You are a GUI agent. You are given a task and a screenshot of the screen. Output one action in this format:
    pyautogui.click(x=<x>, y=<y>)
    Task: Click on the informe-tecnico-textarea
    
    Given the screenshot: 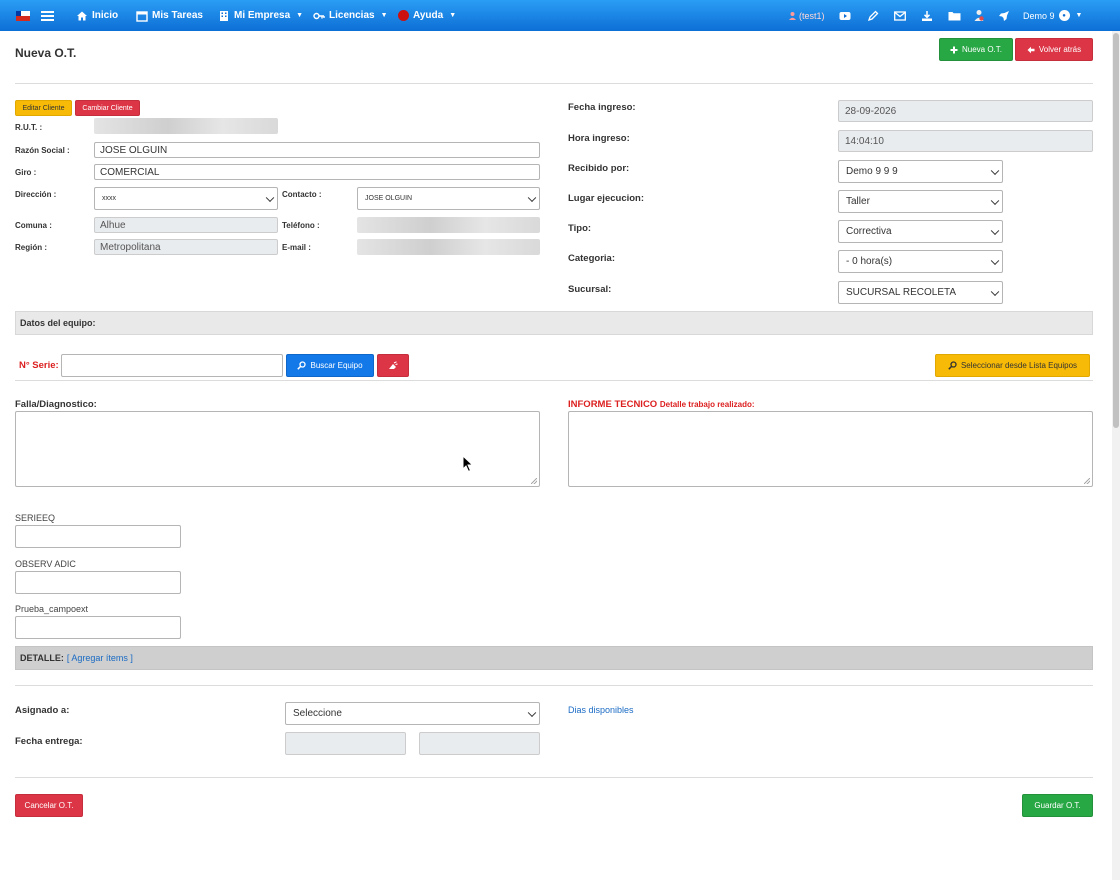 What is the action you would take?
    pyautogui.click(x=830, y=449)
    